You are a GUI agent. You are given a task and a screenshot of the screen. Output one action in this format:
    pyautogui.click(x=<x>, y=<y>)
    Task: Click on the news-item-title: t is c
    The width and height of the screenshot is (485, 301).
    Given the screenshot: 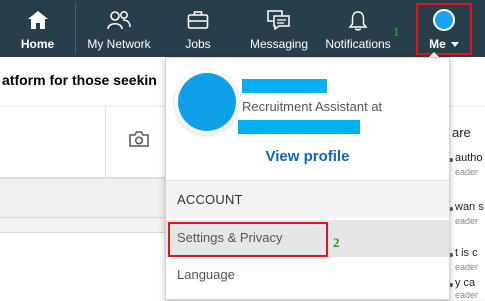 What is the action you would take?
    pyautogui.click(x=466, y=253)
    